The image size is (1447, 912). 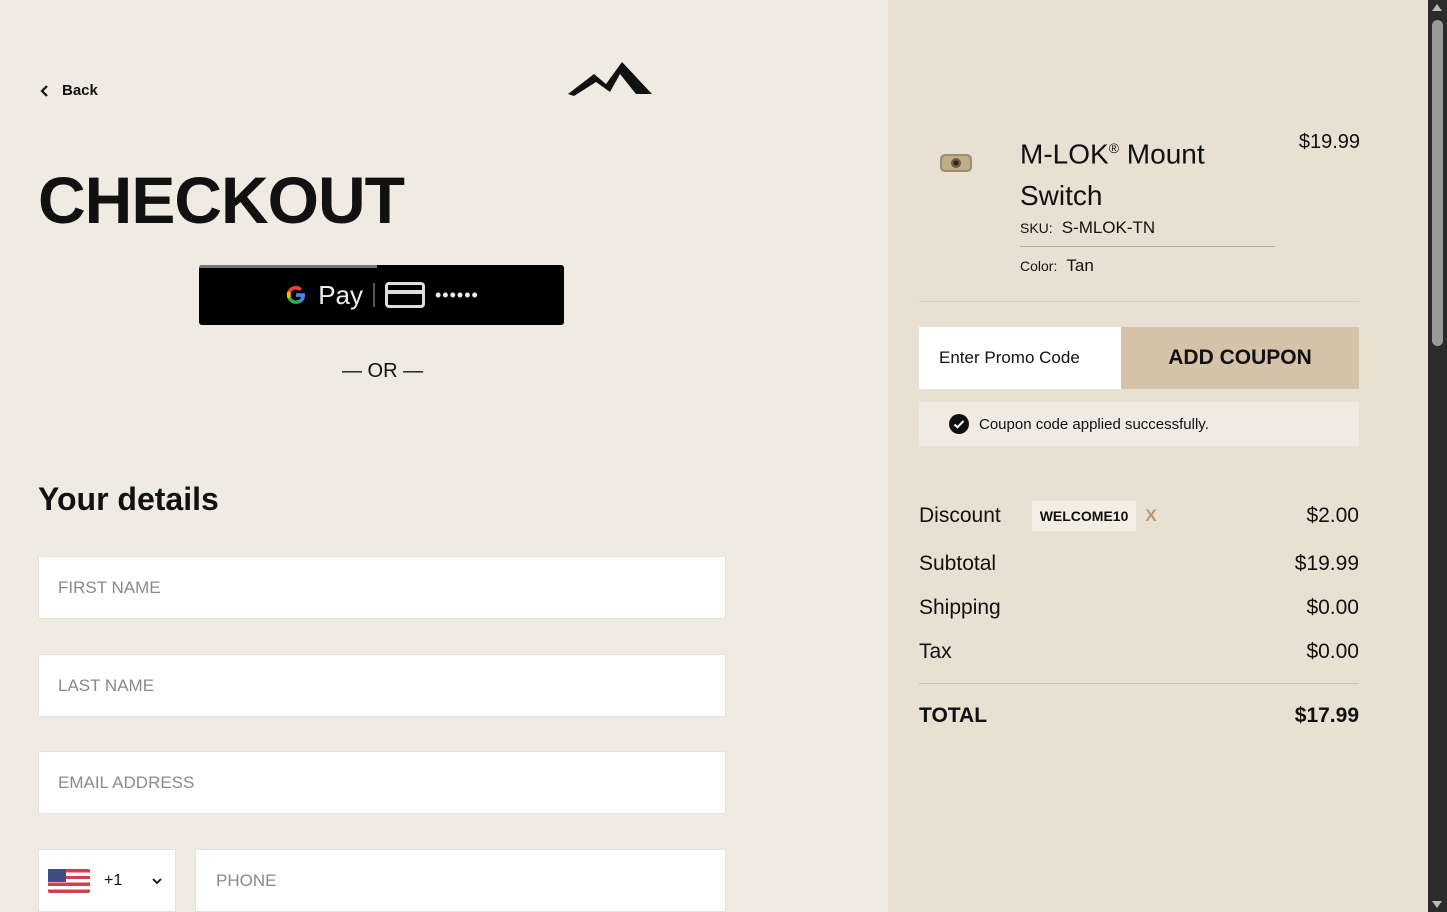 I want to click on shipping-label: Shipping, so click(x=960, y=607).